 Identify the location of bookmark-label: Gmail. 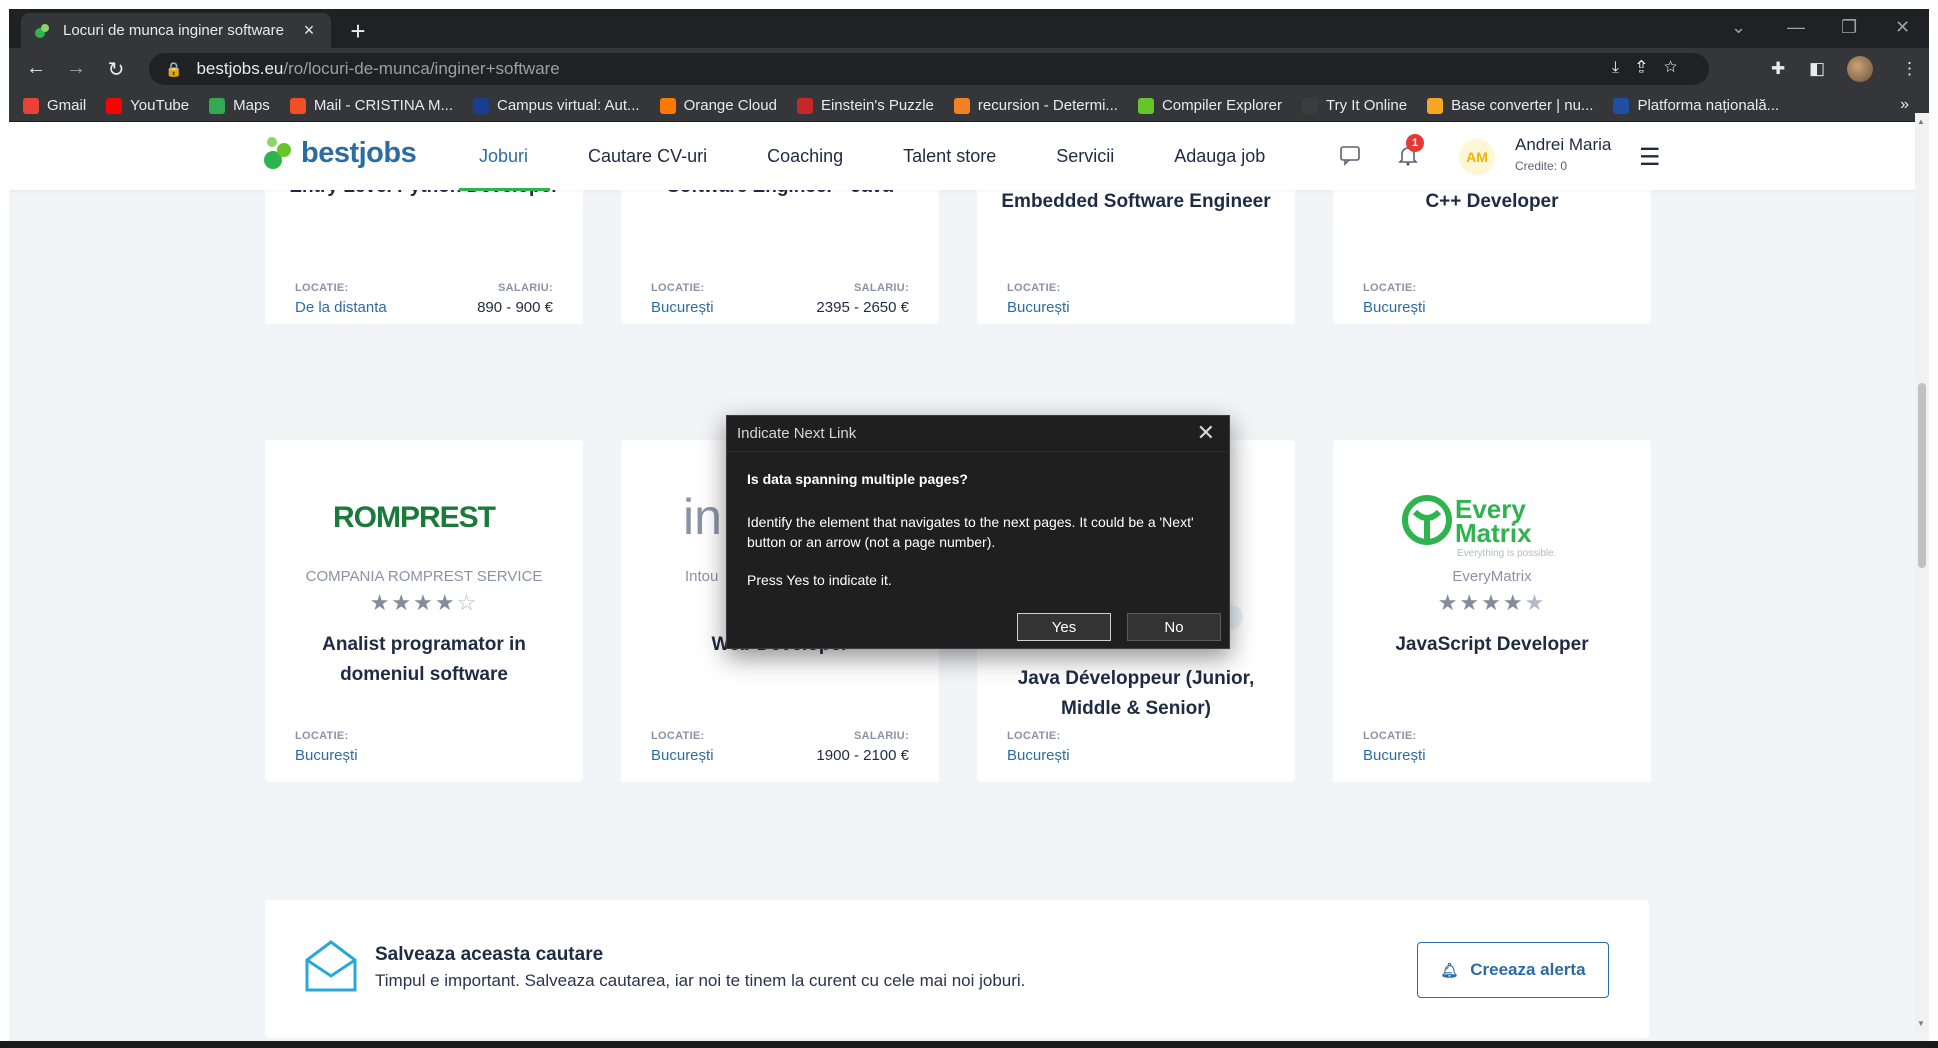
(67, 105).